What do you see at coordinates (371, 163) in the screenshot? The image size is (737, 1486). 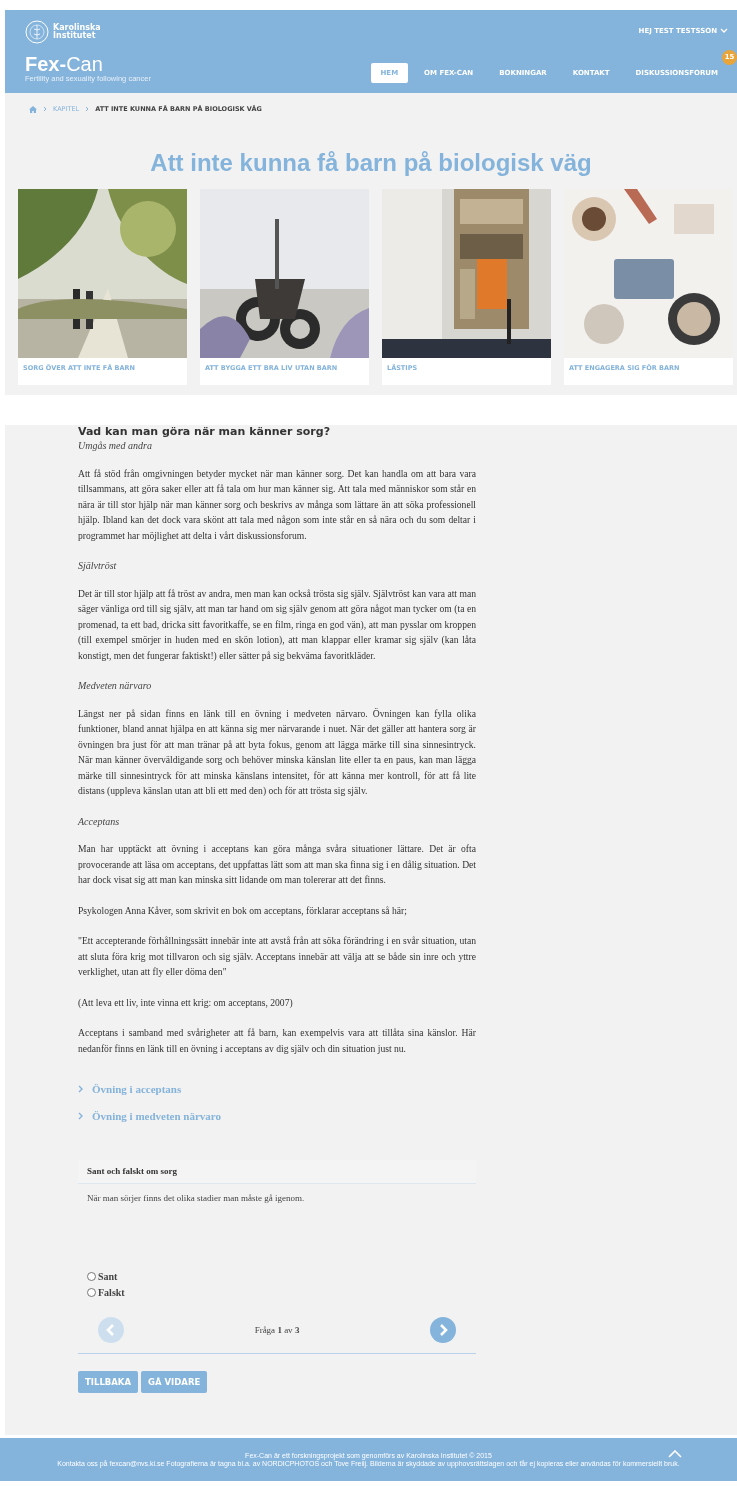 I see `page-title: Att inte kunna få barn på biologisk väg` at bounding box center [371, 163].